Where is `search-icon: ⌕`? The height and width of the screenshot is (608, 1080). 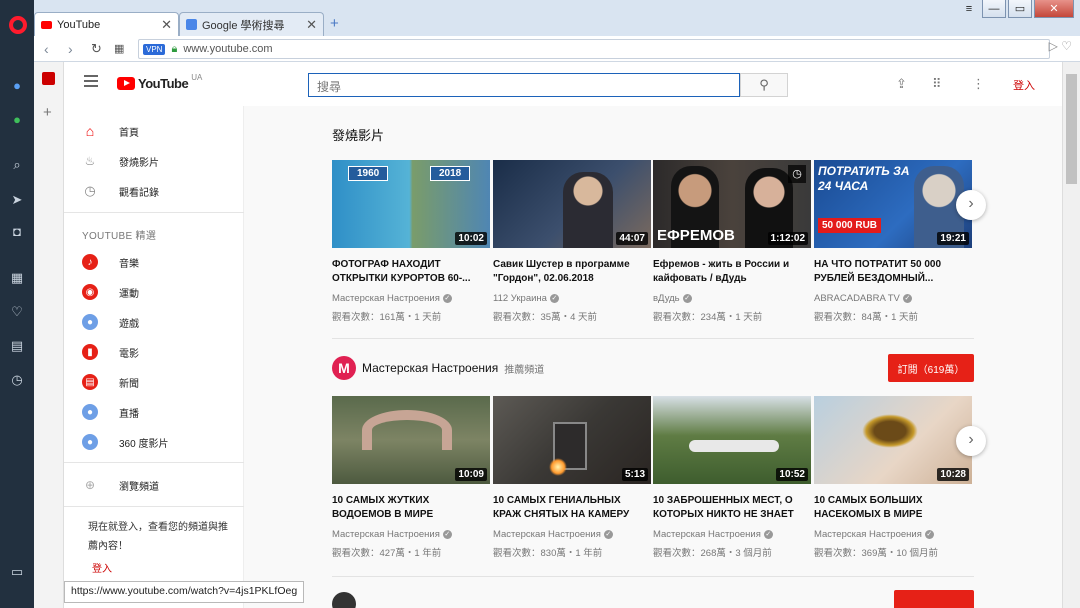
search-icon: ⌕ is located at coordinates (17, 165).